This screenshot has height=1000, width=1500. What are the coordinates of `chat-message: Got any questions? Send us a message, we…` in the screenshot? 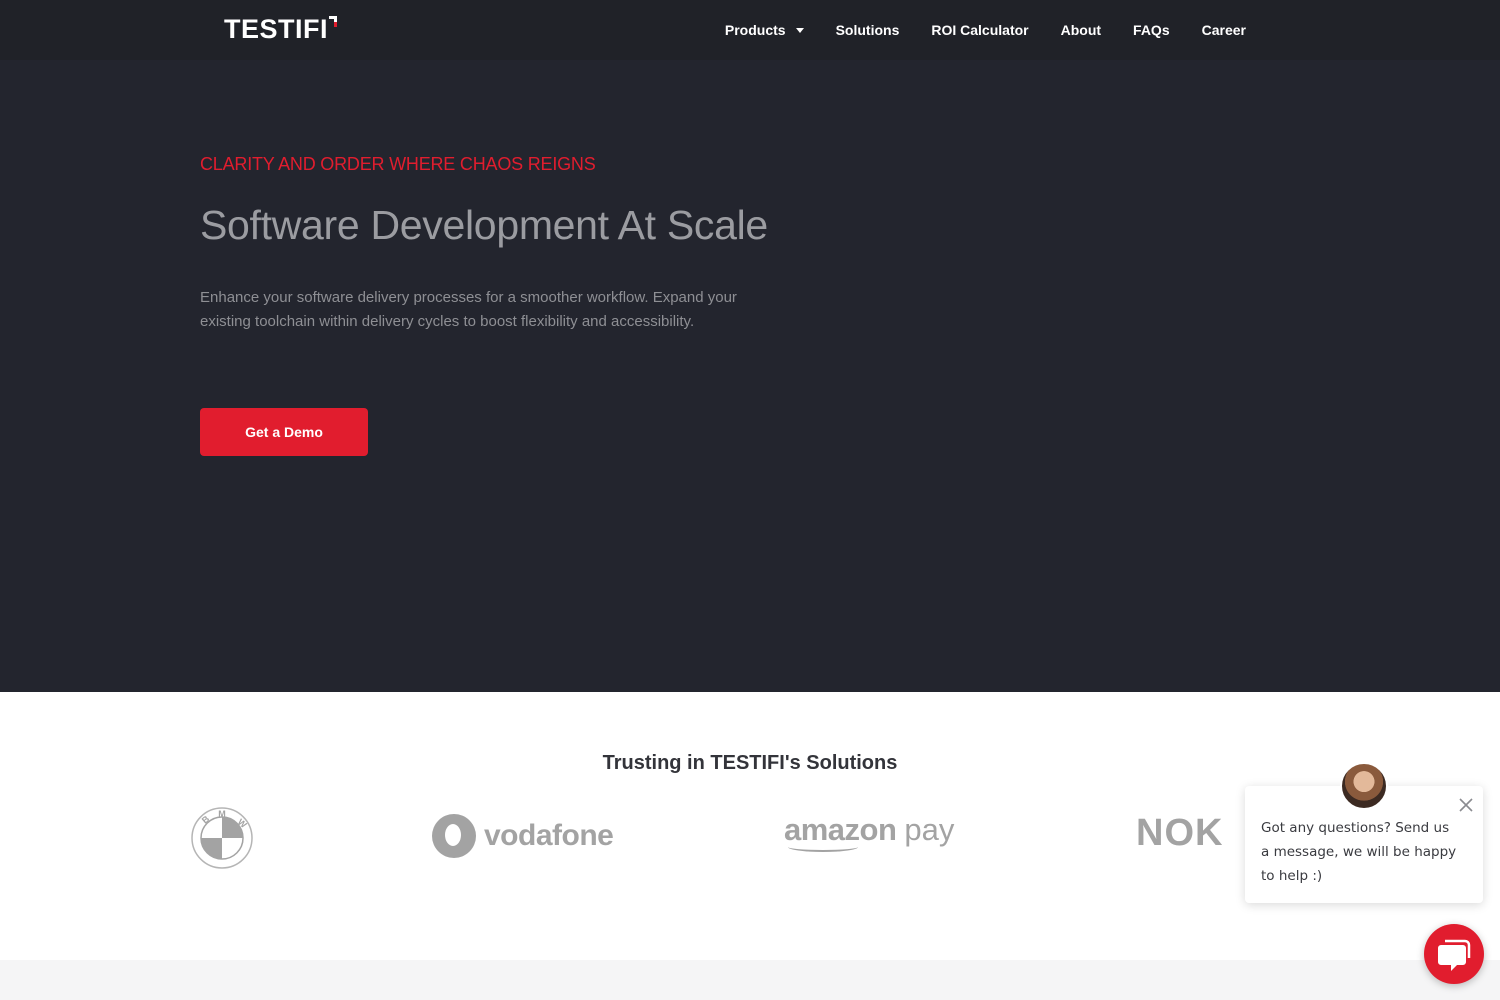 It's located at (1359, 852).